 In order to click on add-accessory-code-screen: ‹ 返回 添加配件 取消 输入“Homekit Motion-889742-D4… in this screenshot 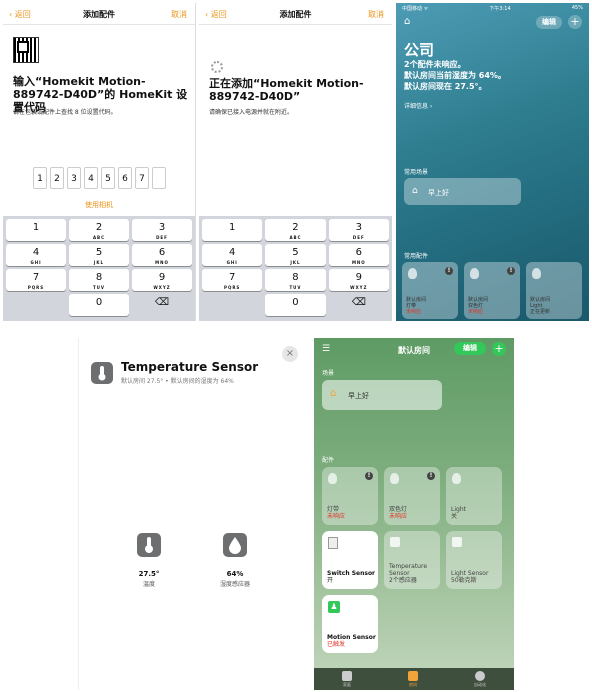, I will do `click(99, 162)`.